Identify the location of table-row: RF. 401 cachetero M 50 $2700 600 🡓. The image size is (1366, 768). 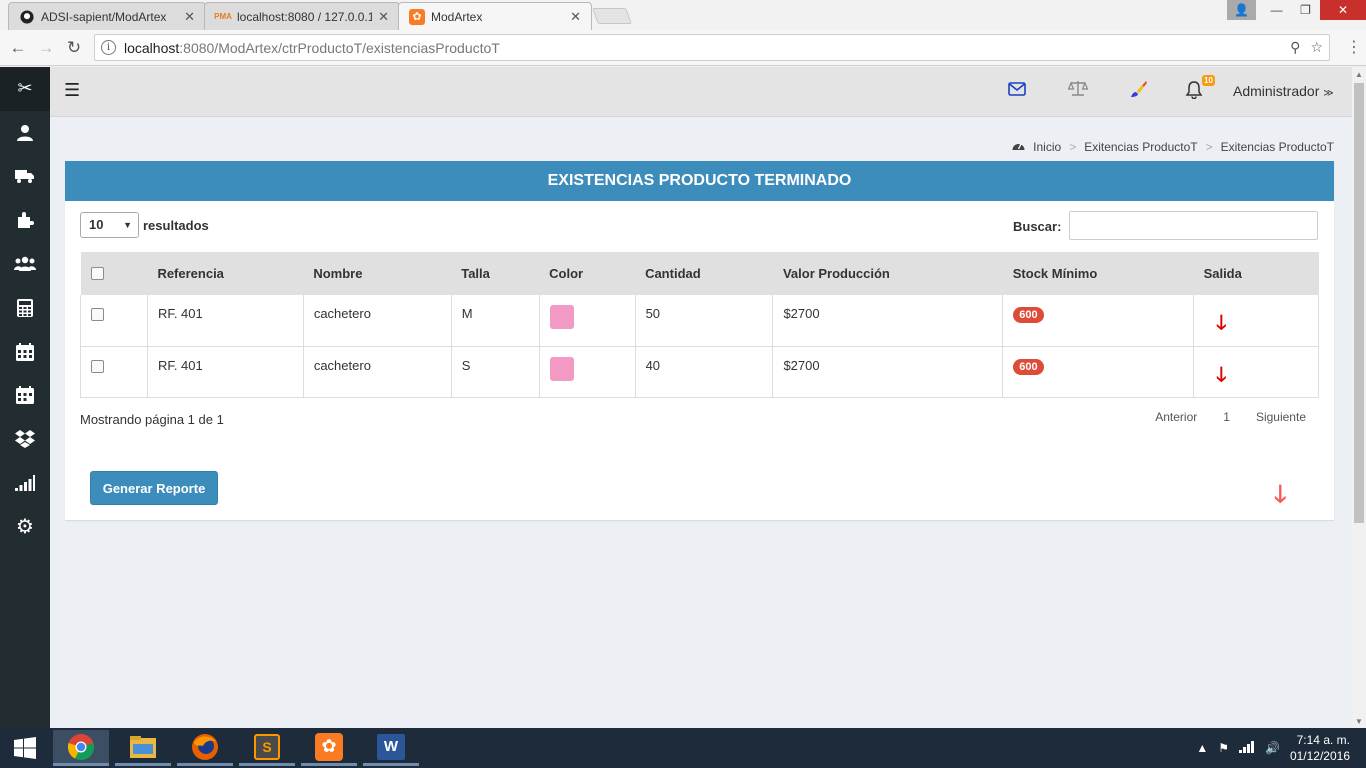
(699, 321).